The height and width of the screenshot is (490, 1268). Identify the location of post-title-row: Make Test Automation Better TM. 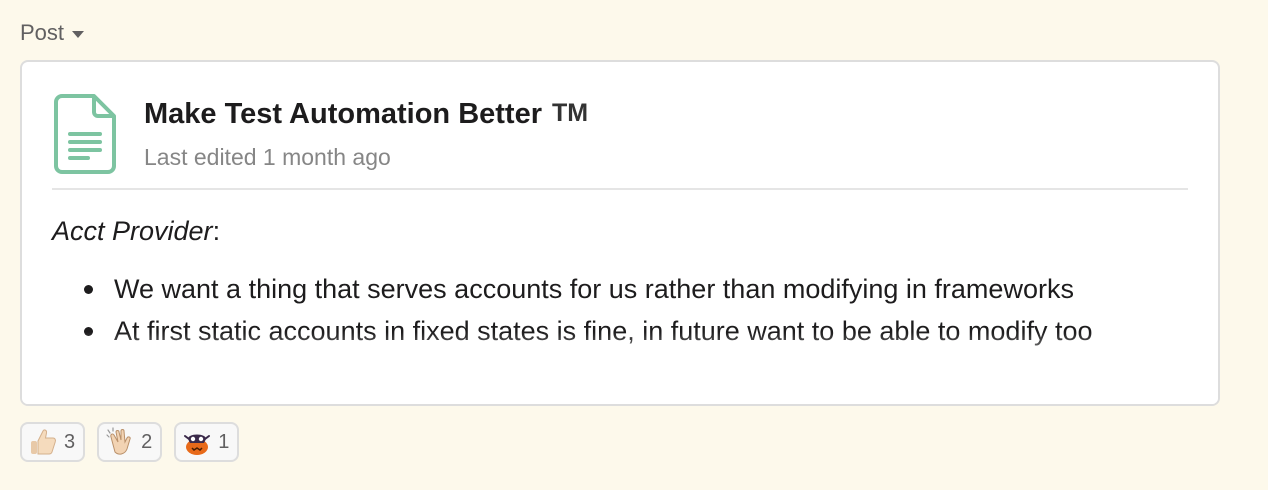
(366, 114).